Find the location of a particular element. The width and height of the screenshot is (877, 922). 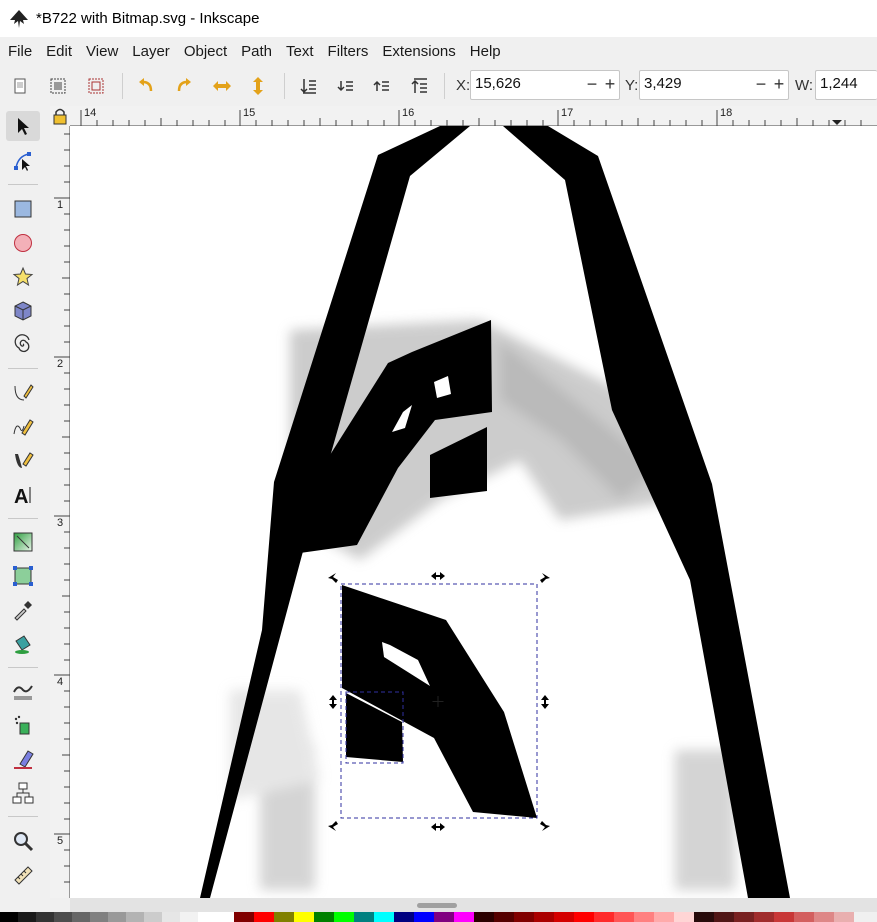

horizontal-ruler: 14 15 16 17 18 is located at coordinates (473, 116).